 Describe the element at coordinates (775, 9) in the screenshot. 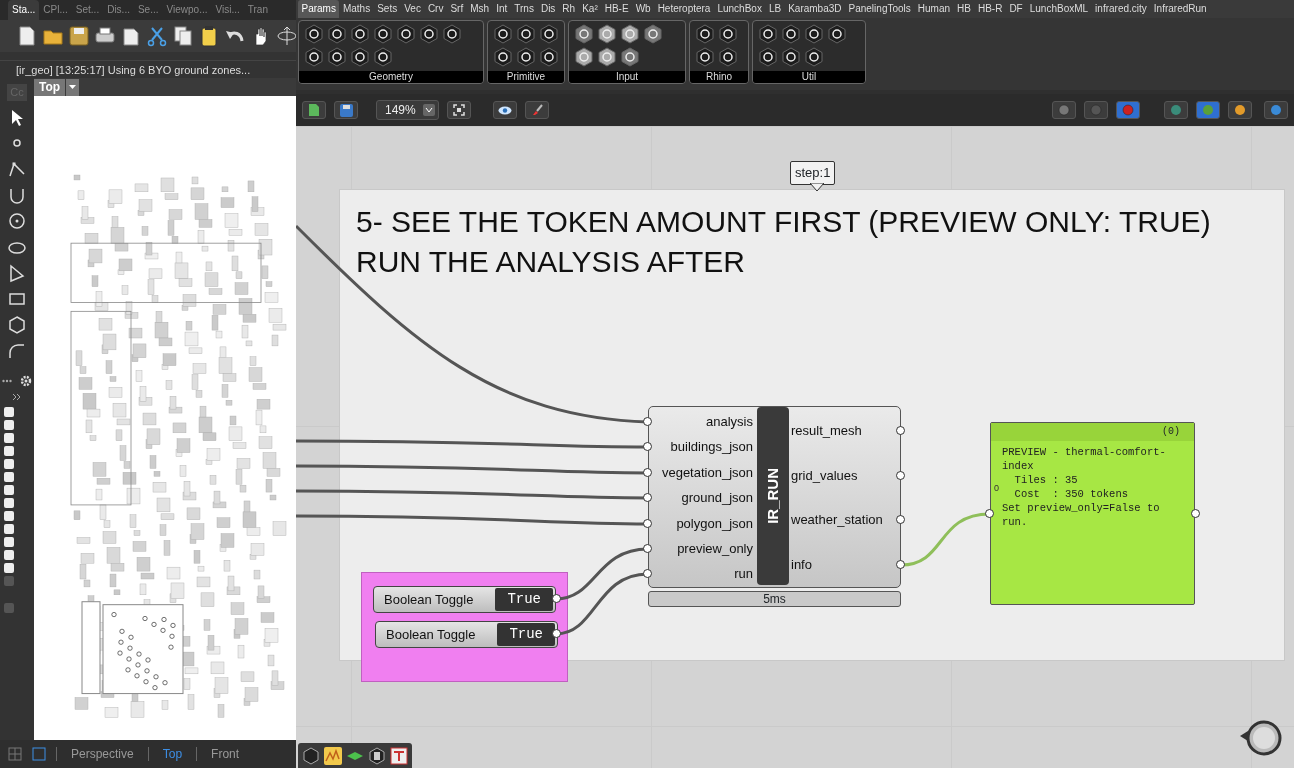

I see `component-tab: LB` at that location.